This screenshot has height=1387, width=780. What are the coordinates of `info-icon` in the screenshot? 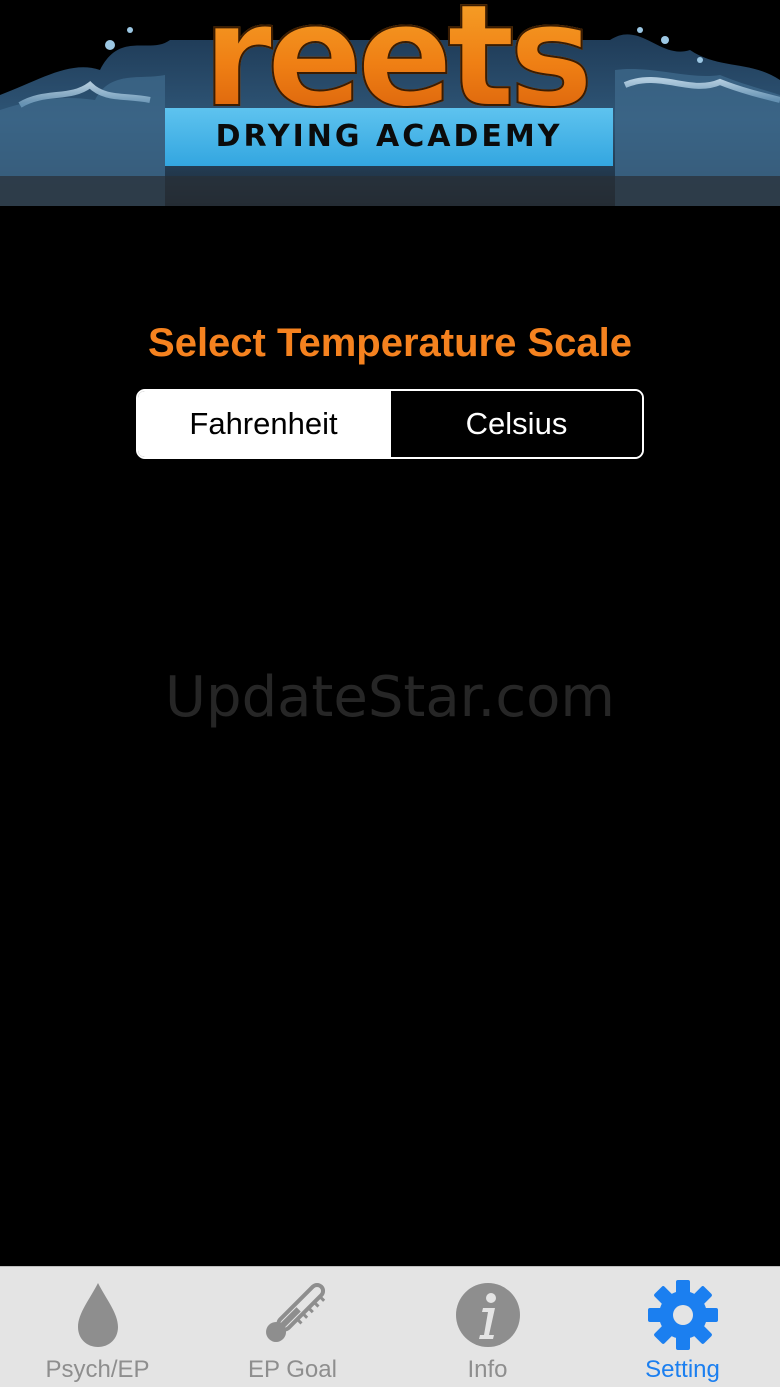 It's located at (487, 1315).